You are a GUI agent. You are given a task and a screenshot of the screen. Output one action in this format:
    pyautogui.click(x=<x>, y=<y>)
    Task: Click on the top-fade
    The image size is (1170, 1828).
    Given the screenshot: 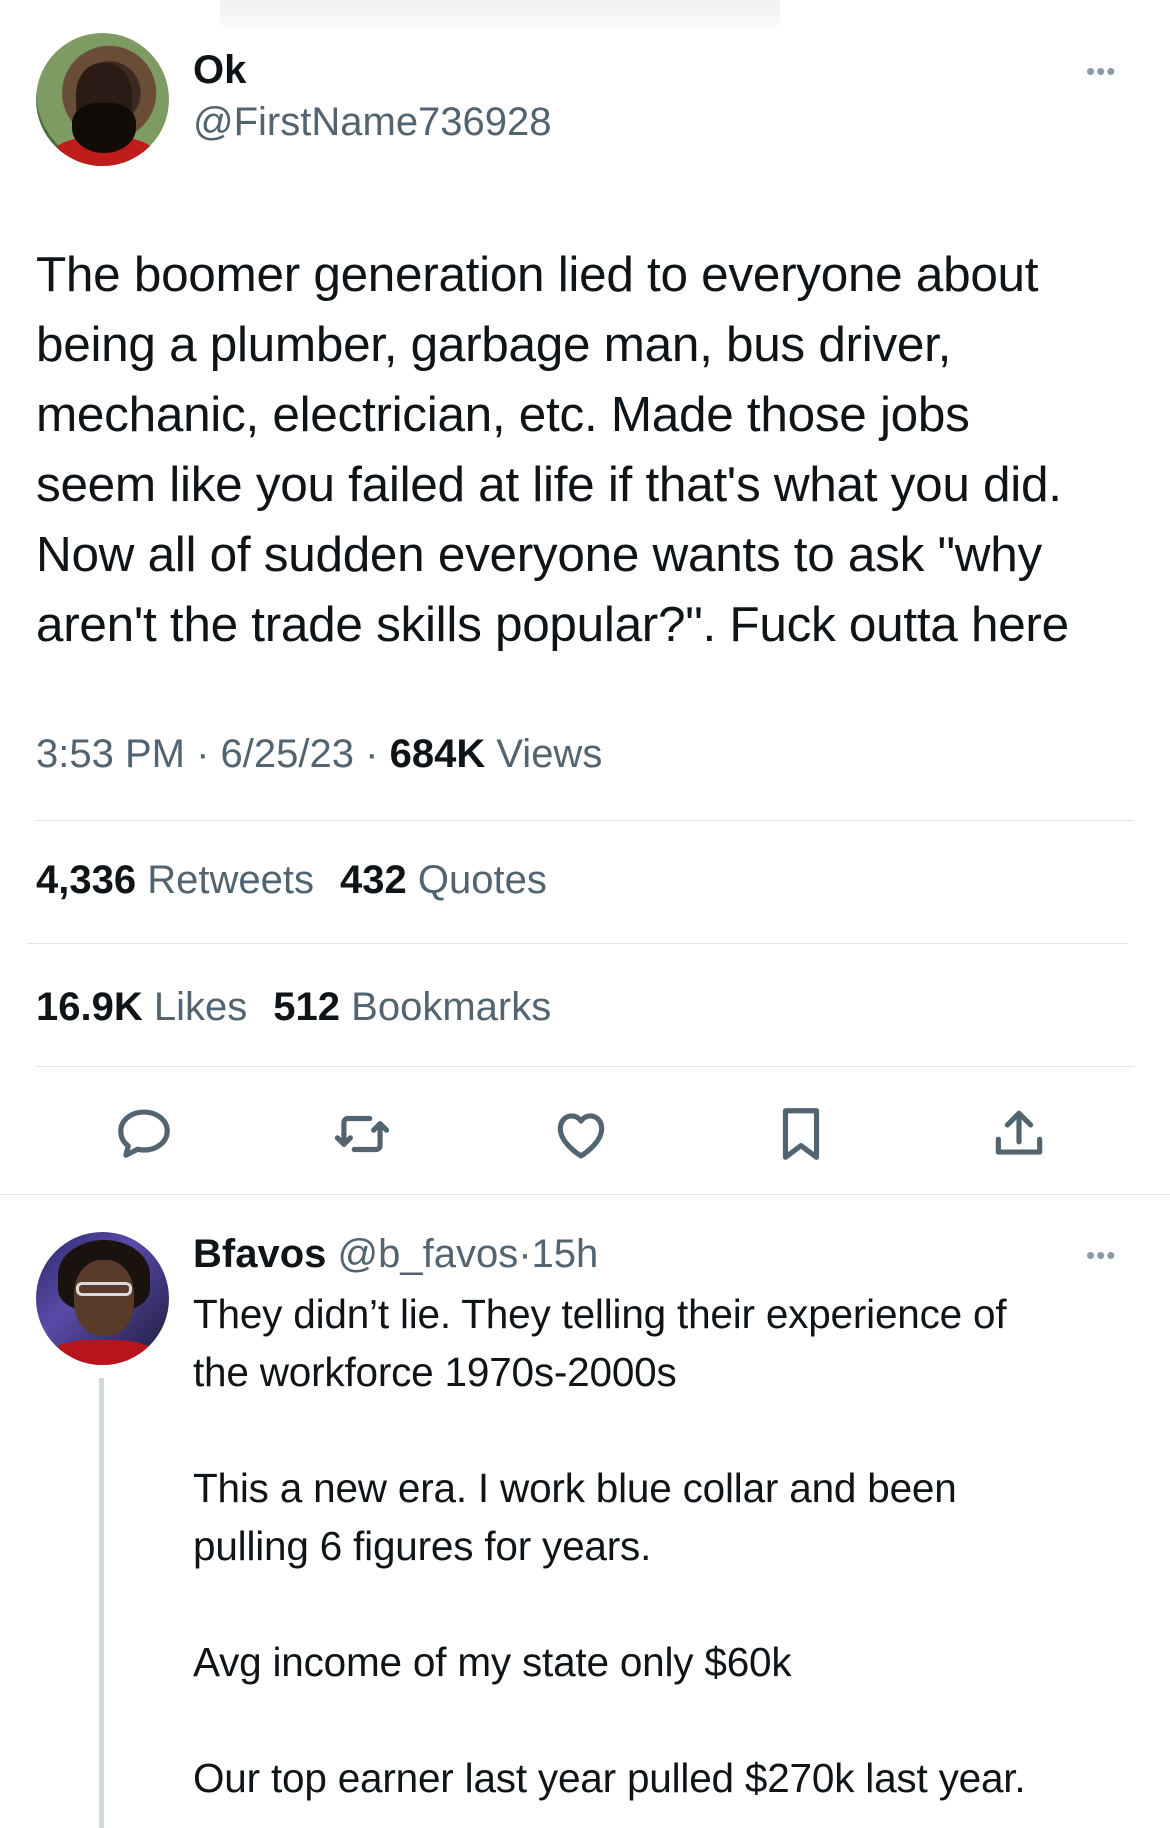 What is the action you would take?
    pyautogui.click(x=500, y=15)
    